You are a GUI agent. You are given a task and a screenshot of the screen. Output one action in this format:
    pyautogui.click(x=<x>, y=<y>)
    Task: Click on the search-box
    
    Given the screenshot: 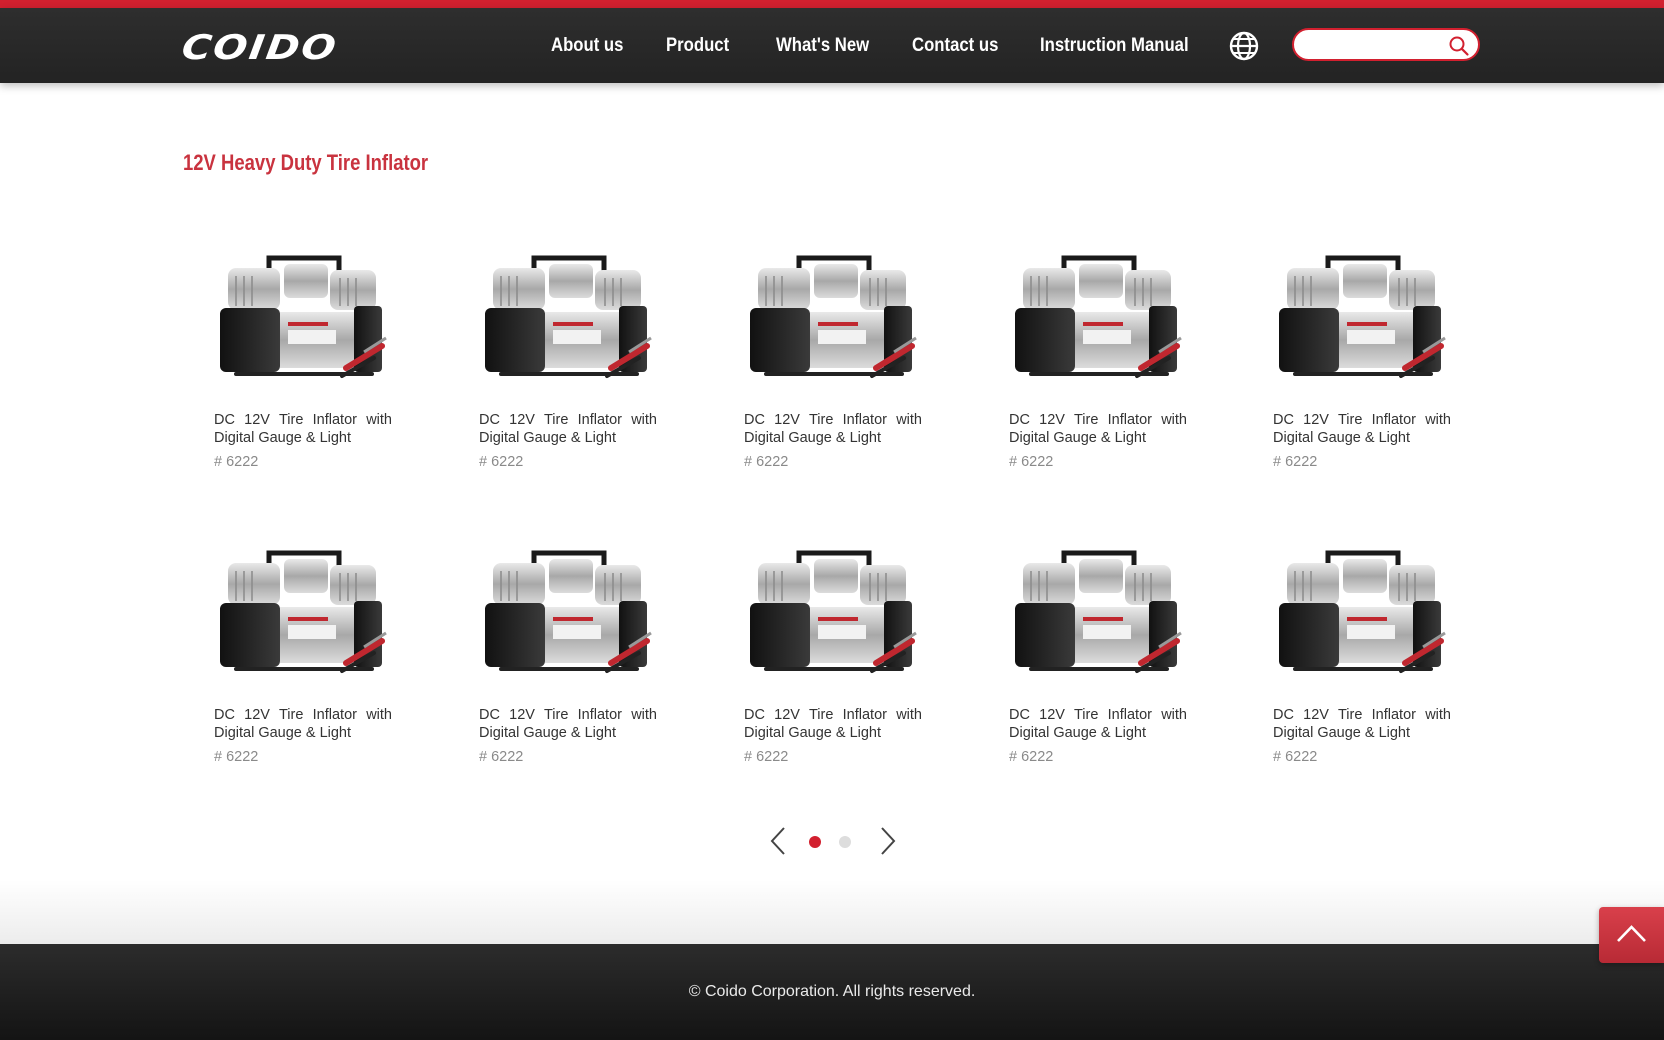 What is the action you would take?
    pyautogui.click(x=1386, y=44)
    